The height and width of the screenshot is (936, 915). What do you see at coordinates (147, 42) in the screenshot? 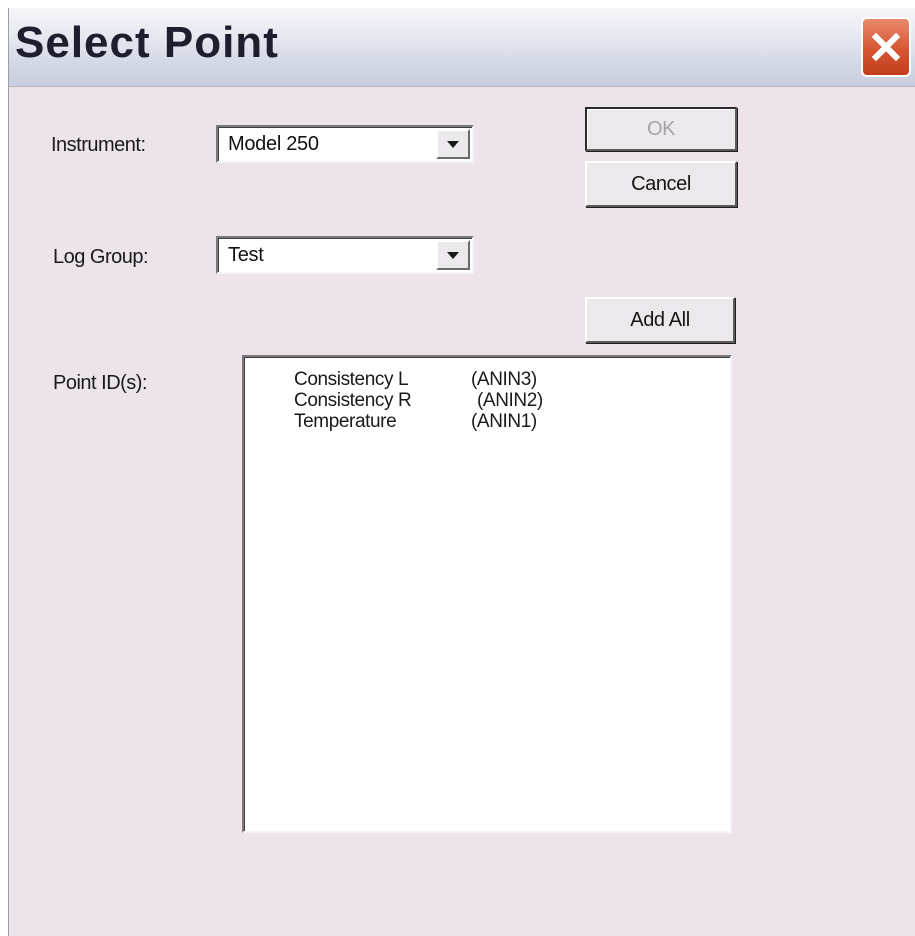
I see `dialog-title: Select Point` at bounding box center [147, 42].